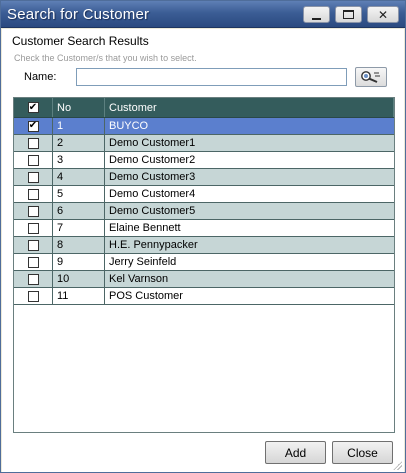 The height and width of the screenshot is (473, 406). What do you see at coordinates (153, 245) in the screenshot?
I see `row-customer-name: H.E. Pennypacker` at bounding box center [153, 245].